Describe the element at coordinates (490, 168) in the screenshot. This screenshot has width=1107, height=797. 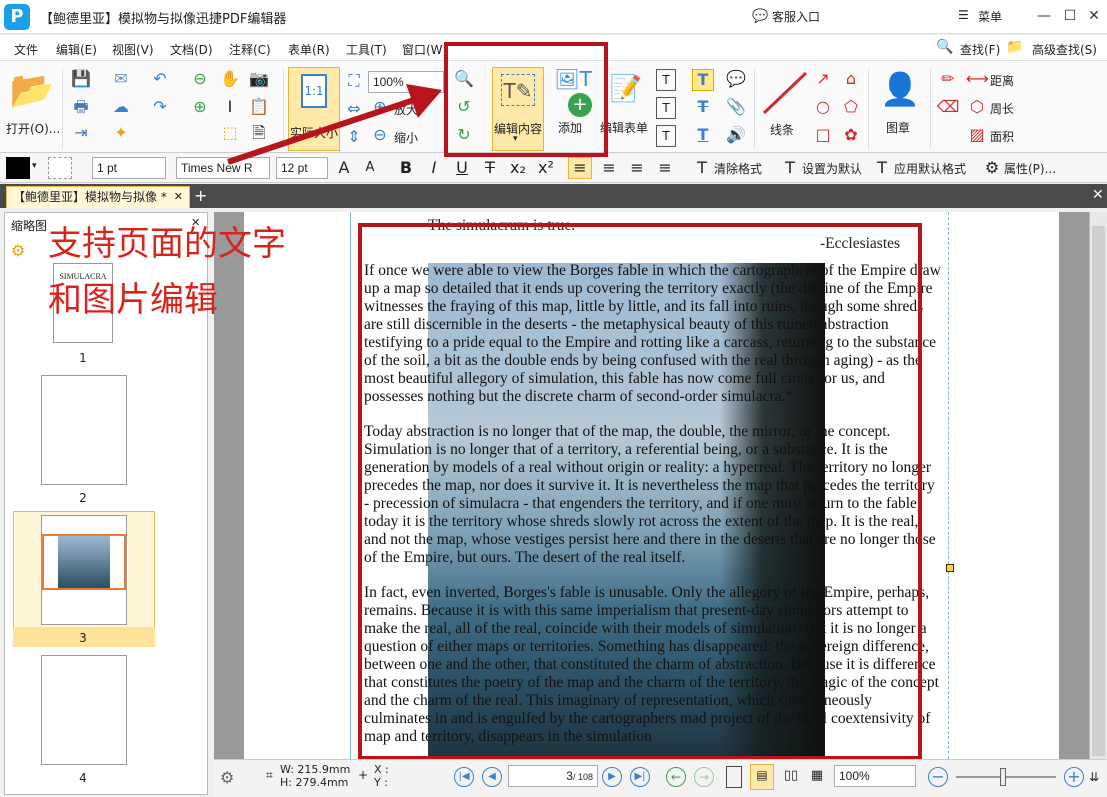
I see `strikethrough-icon: T` at that location.